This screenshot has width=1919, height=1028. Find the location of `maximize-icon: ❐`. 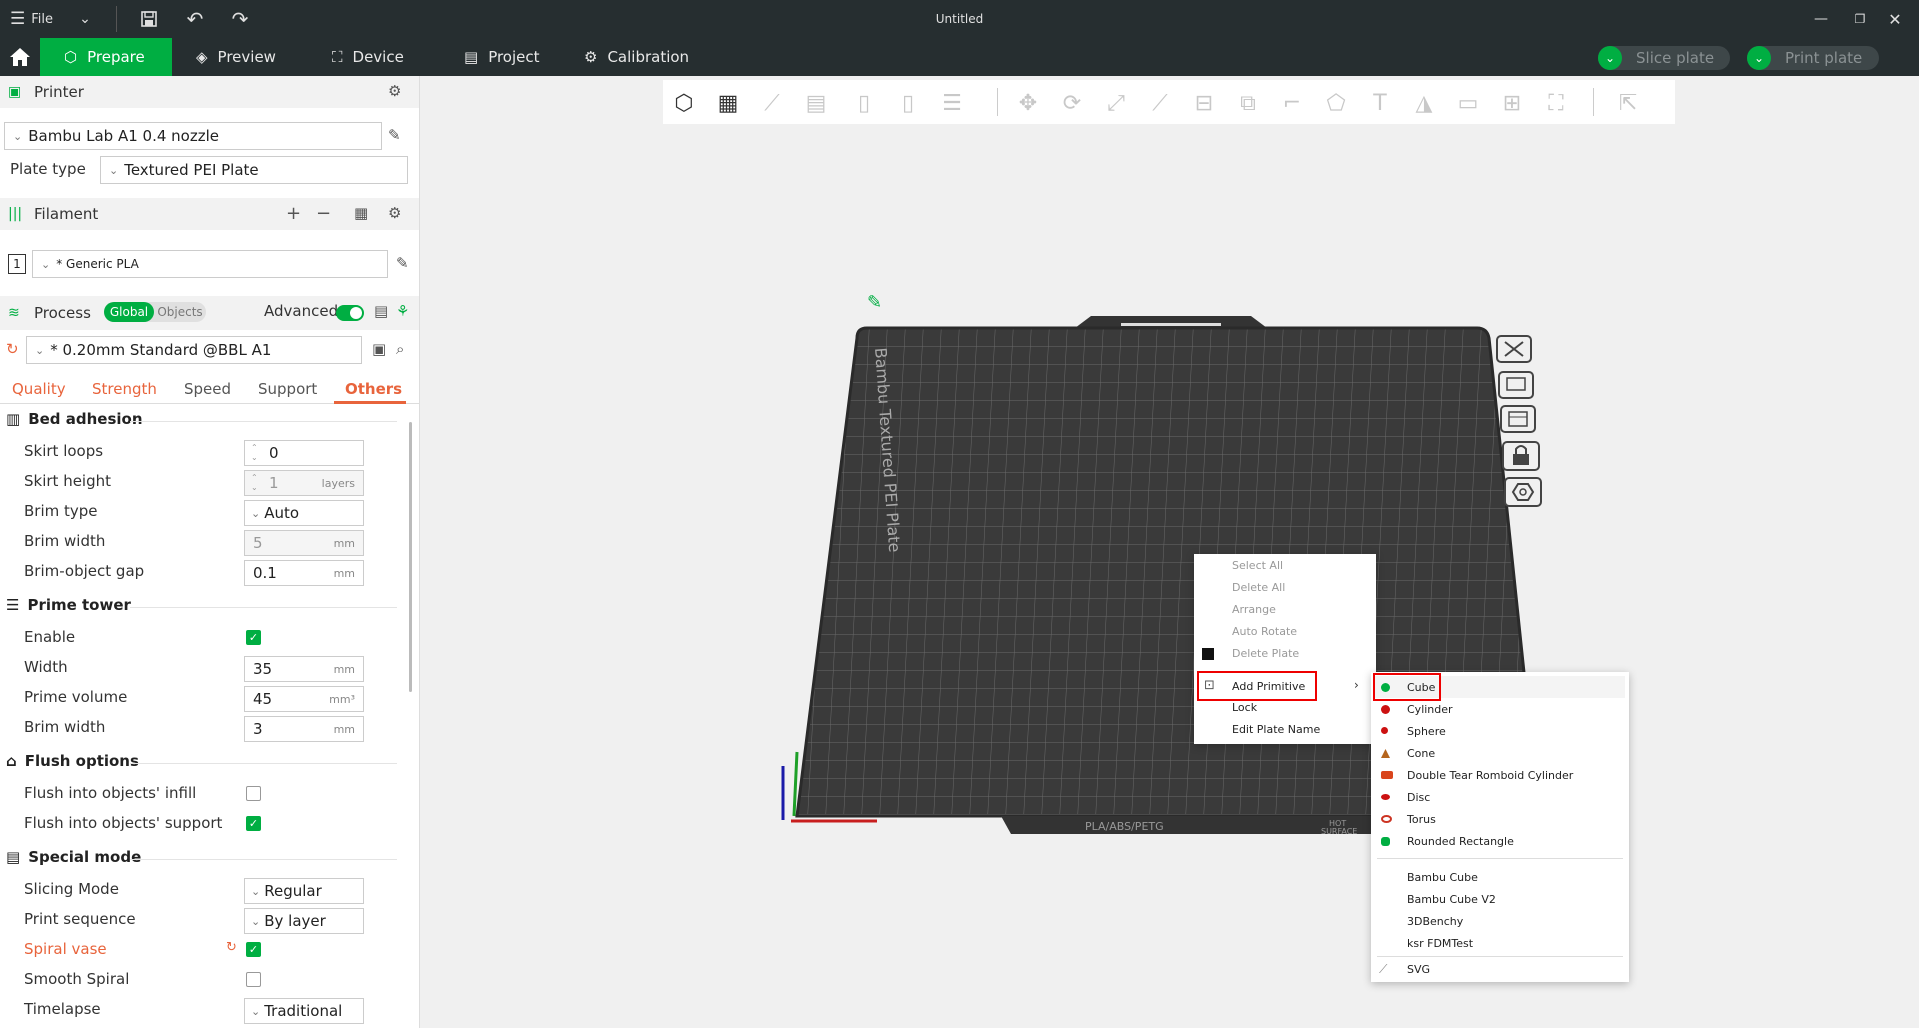

maximize-icon: ❐ is located at coordinates (1860, 19).